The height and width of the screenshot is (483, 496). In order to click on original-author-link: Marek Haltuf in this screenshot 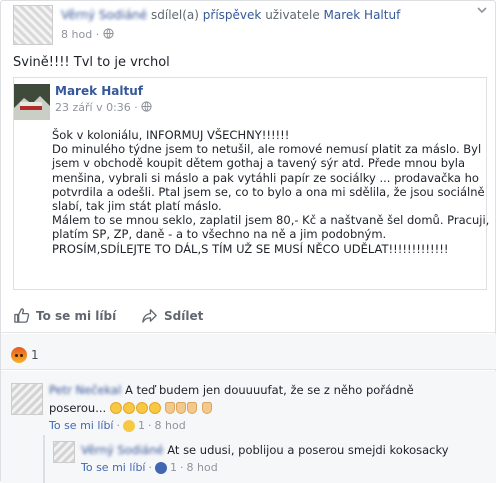, I will do `click(362, 15)`.